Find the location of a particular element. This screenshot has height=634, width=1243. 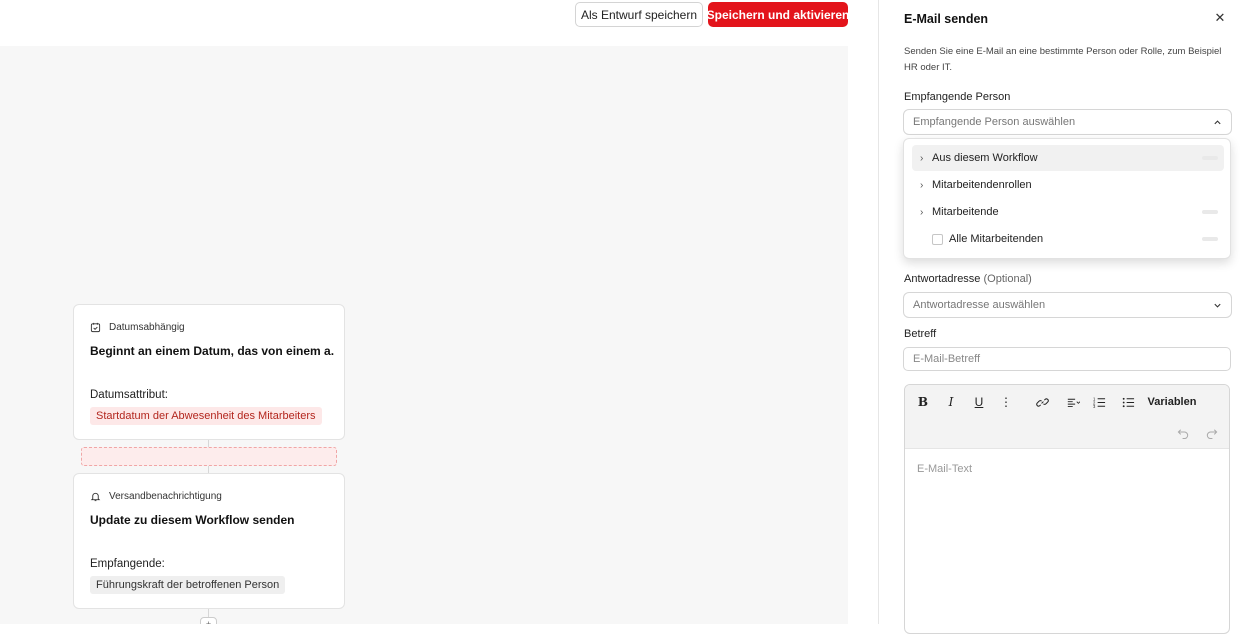

chevron-down-icon is located at coordinates (1217, 305).